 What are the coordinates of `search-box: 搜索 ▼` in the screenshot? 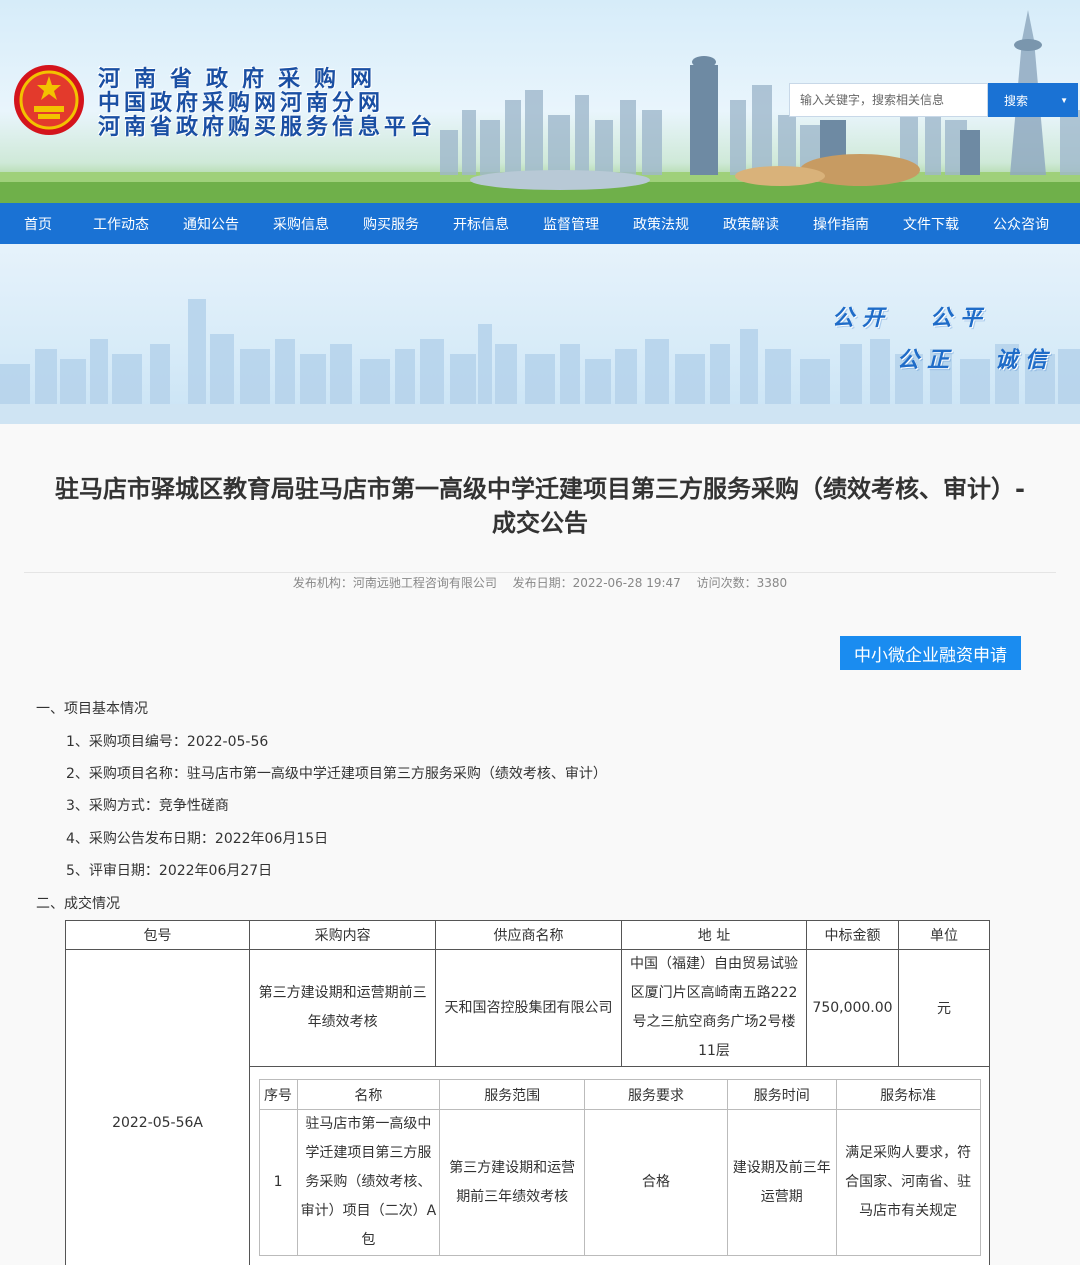 It's located at (933, 100).